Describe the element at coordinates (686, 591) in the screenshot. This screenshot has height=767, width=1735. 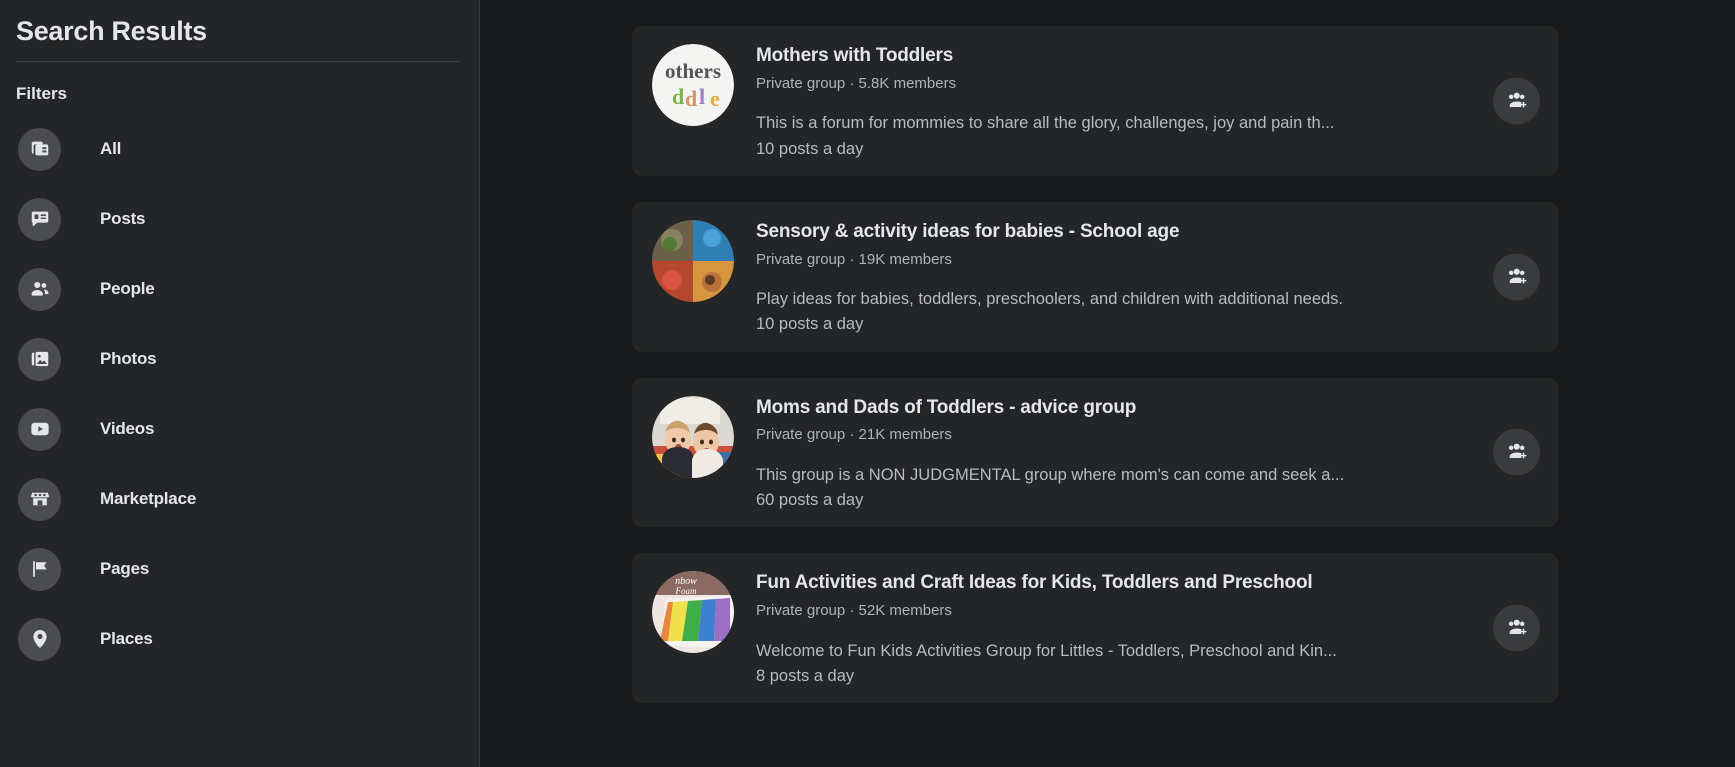
I see `svg-text: Foam` at that location.